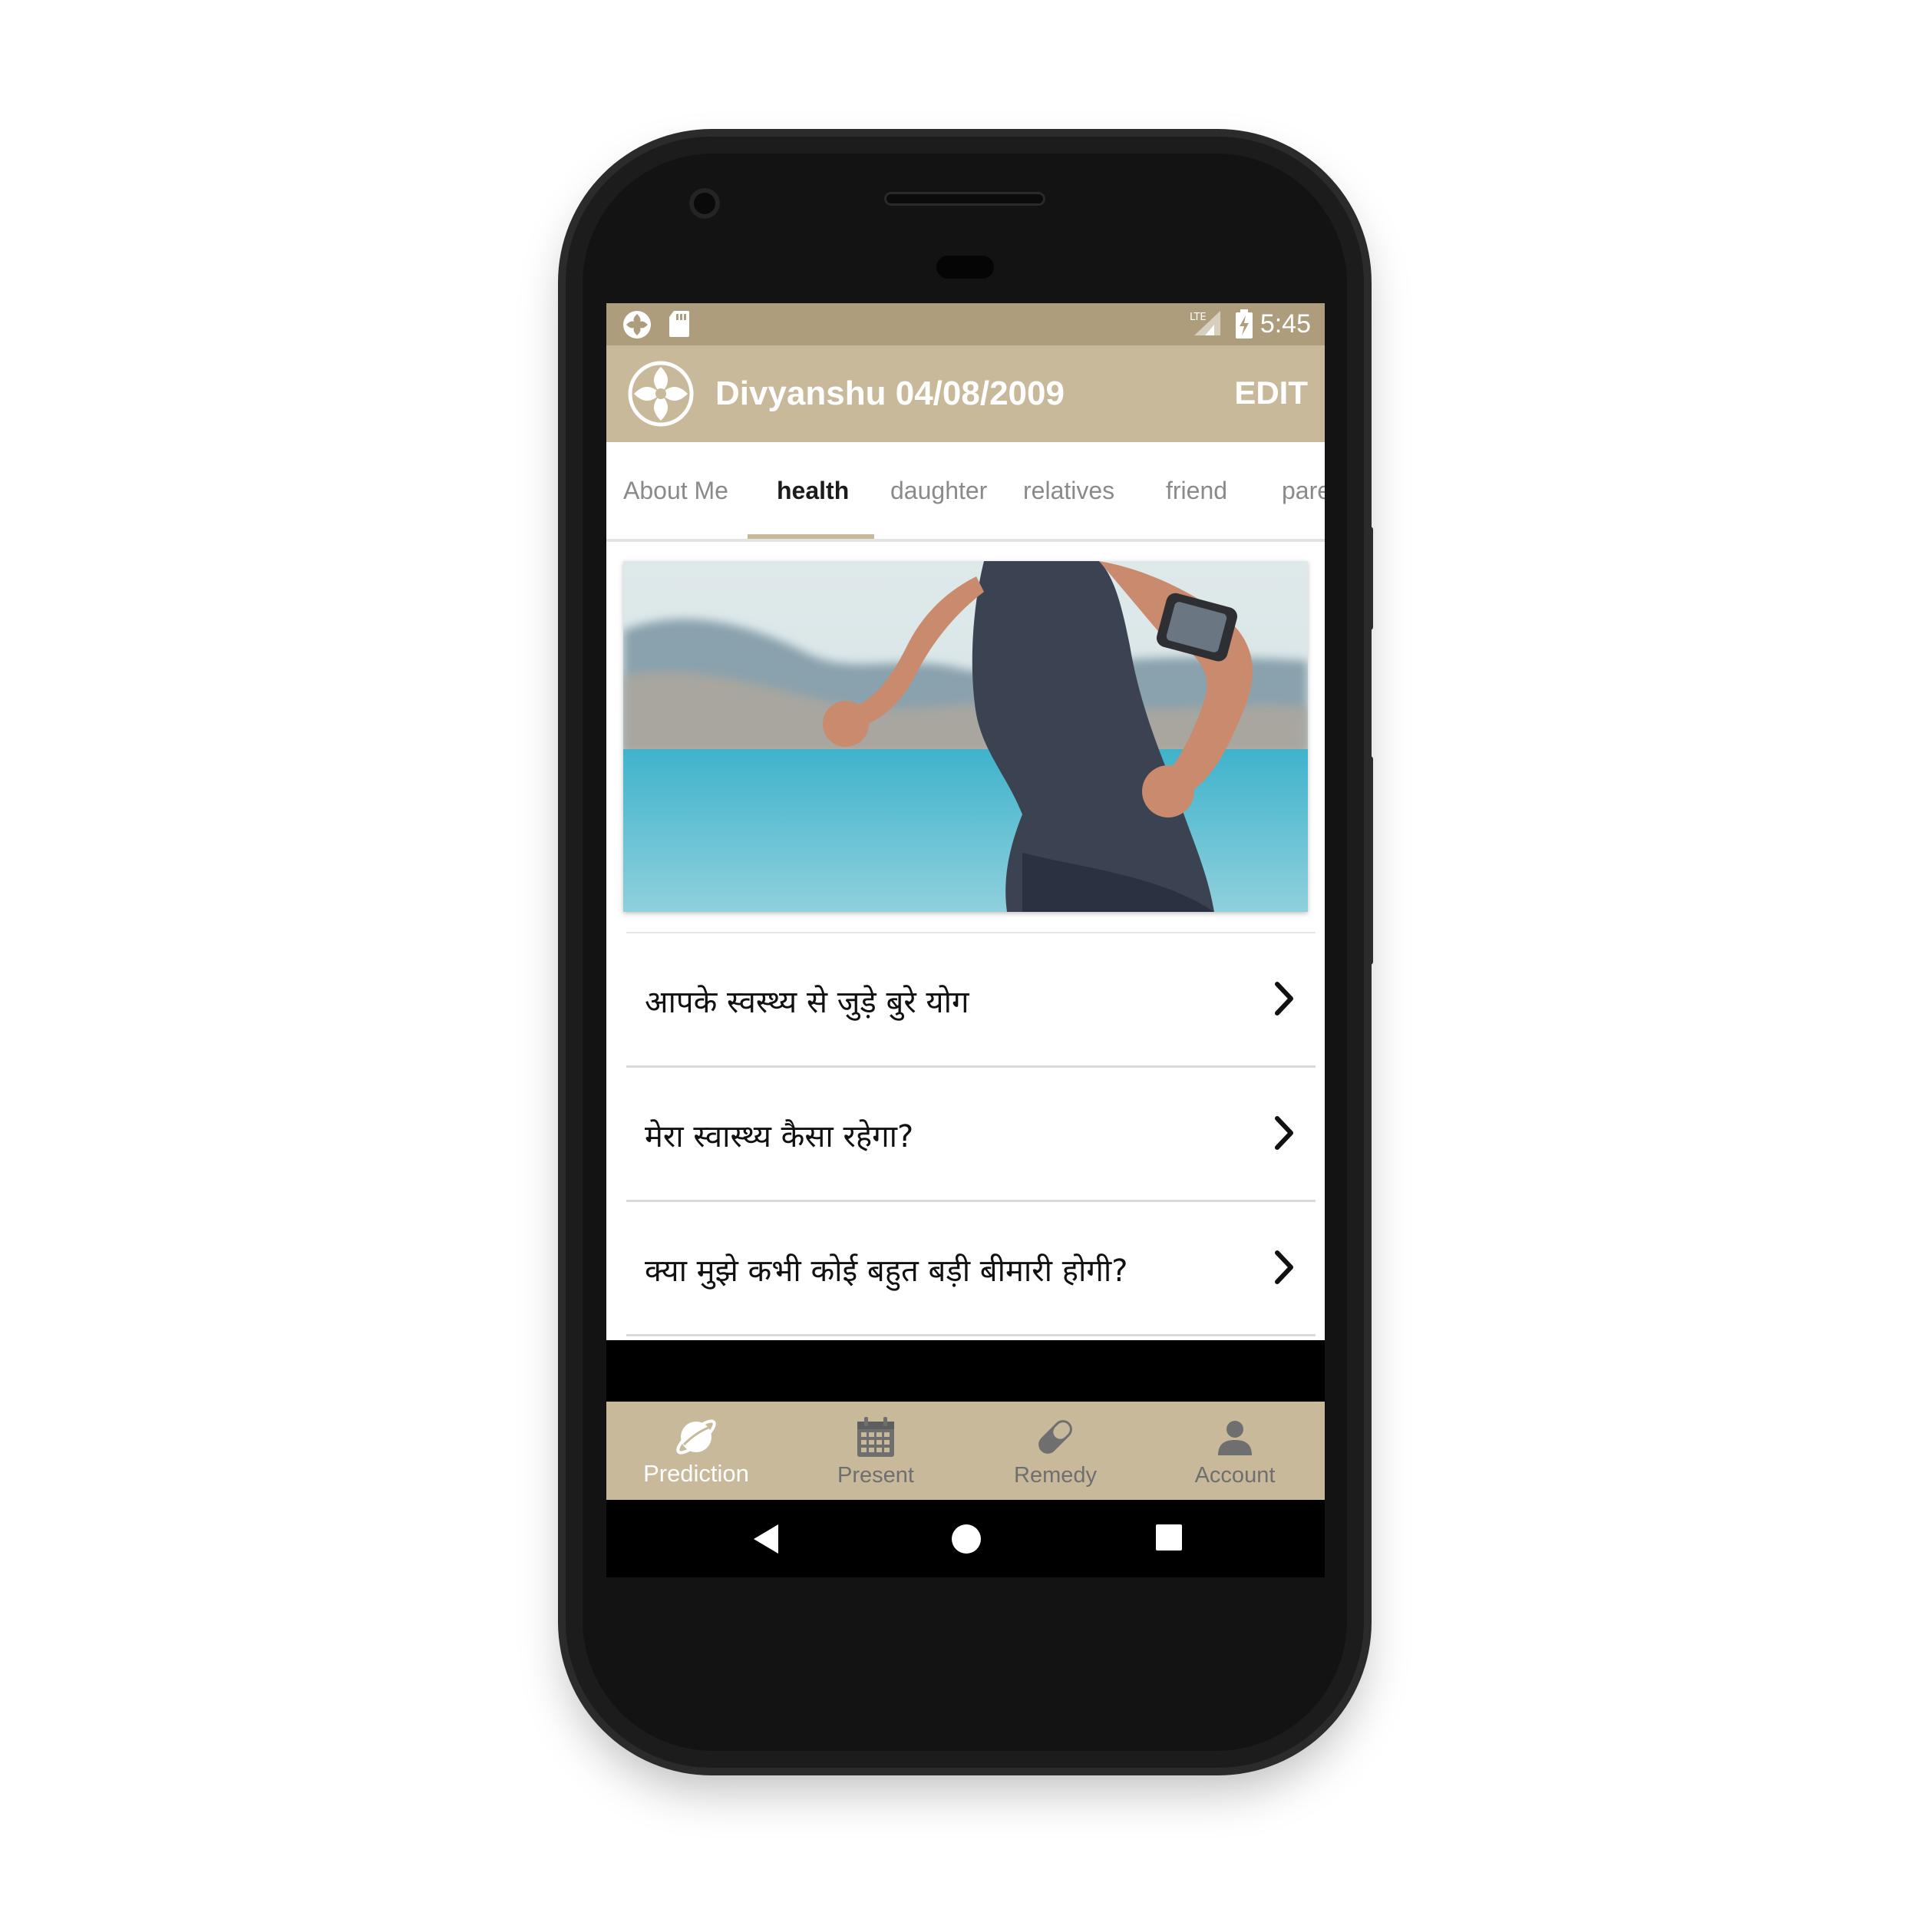 The height and width of the screenshot is (1932, 1928). I want to click on recents-icon, so click(1169, 1537).